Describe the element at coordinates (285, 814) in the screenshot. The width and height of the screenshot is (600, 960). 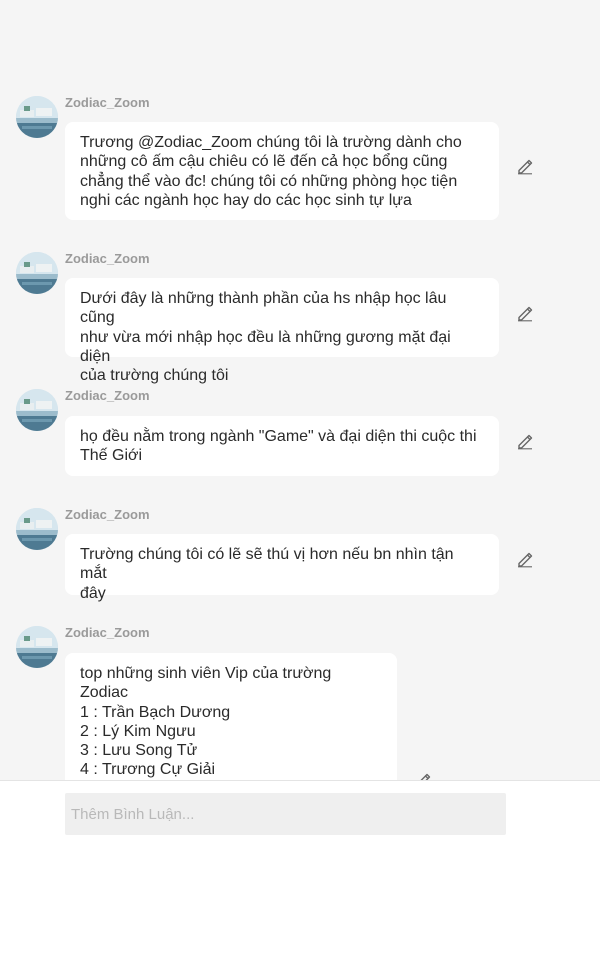
I see `add-comment-input` at that location.